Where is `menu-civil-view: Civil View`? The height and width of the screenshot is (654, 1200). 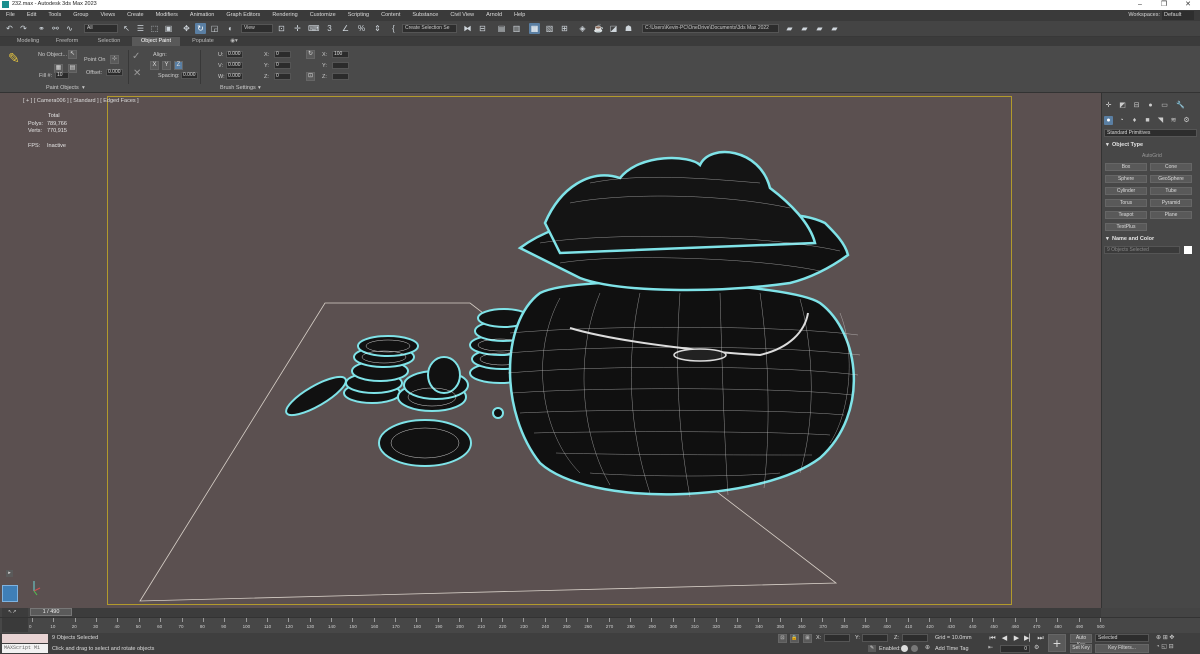 menu-civil-view: Civil View is located at coordinates (462, 15).